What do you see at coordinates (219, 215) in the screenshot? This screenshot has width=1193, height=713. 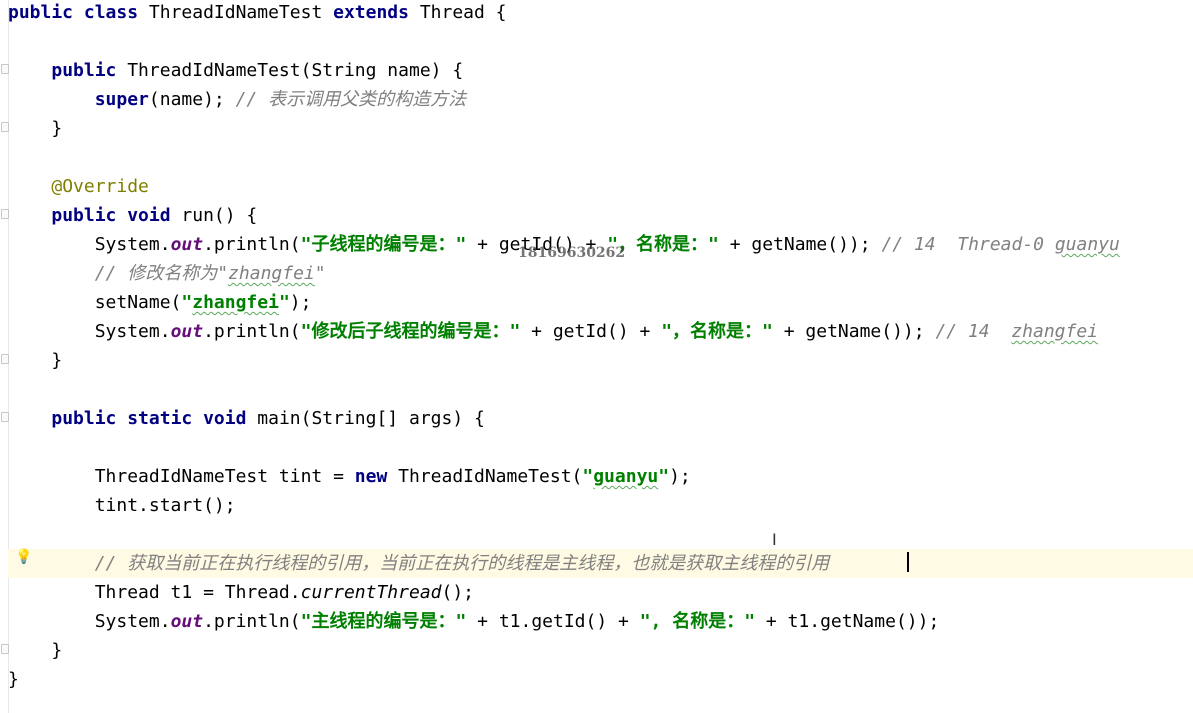 I see `code-token: run() {` at bounding box center [219, 215].